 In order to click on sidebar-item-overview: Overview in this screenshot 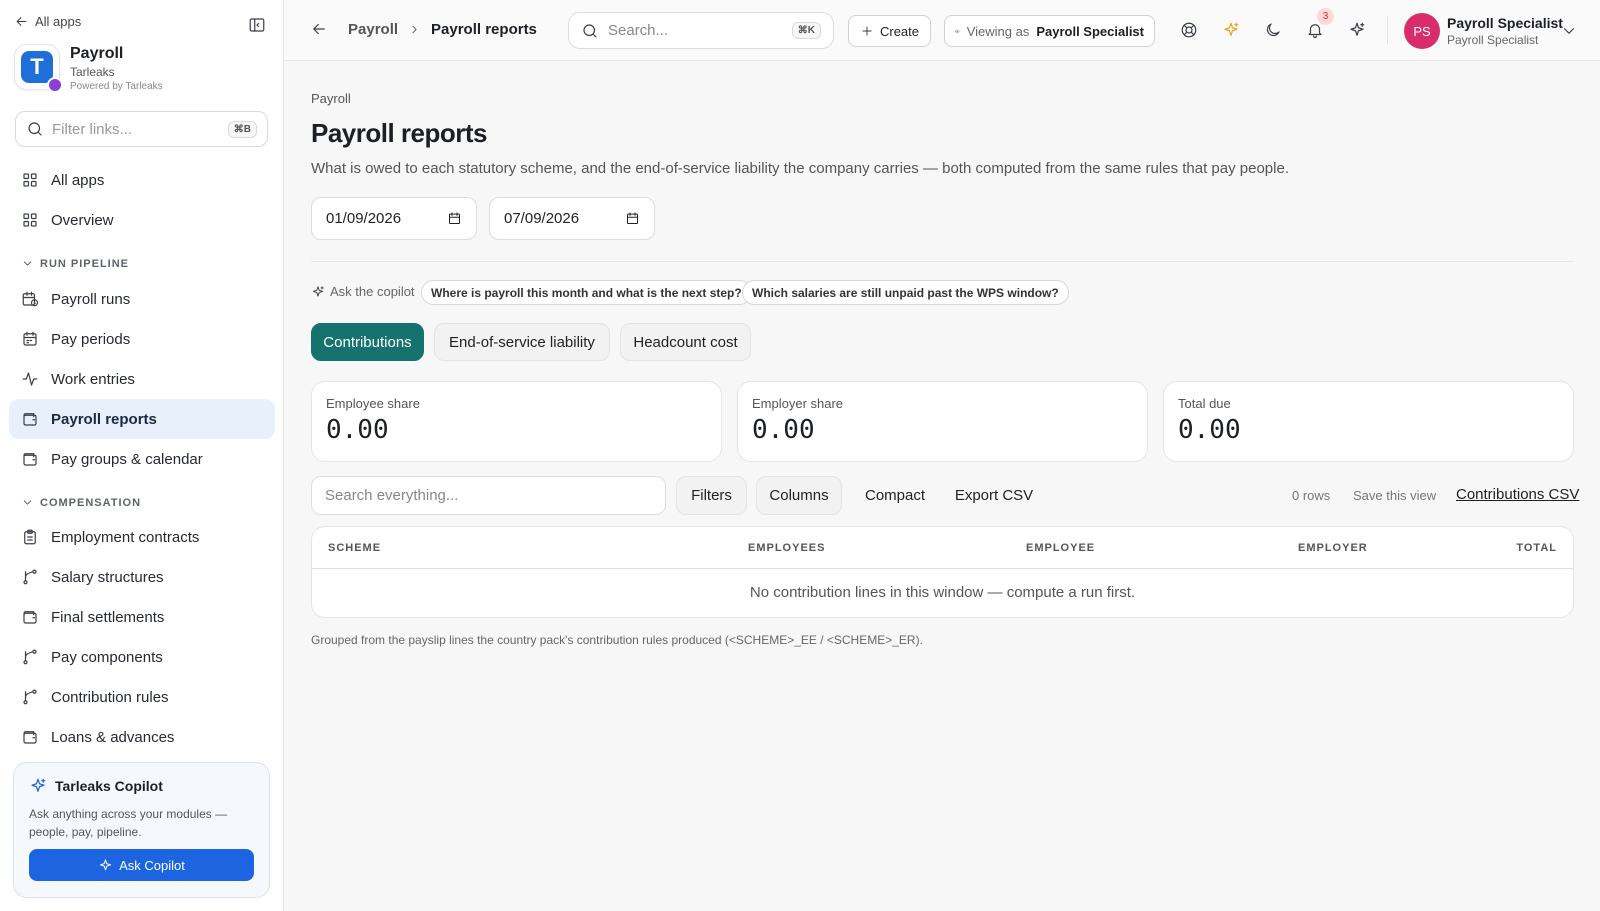, I will do `click(142, 220)`.